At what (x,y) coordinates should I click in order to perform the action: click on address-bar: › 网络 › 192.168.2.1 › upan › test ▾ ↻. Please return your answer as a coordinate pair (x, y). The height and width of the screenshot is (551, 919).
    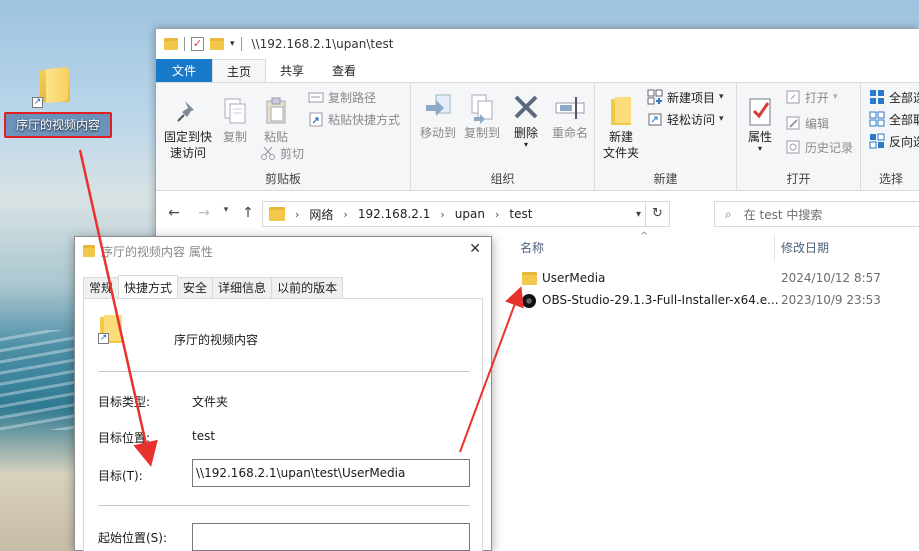
    Looking at the image, I should click on (466, 214).